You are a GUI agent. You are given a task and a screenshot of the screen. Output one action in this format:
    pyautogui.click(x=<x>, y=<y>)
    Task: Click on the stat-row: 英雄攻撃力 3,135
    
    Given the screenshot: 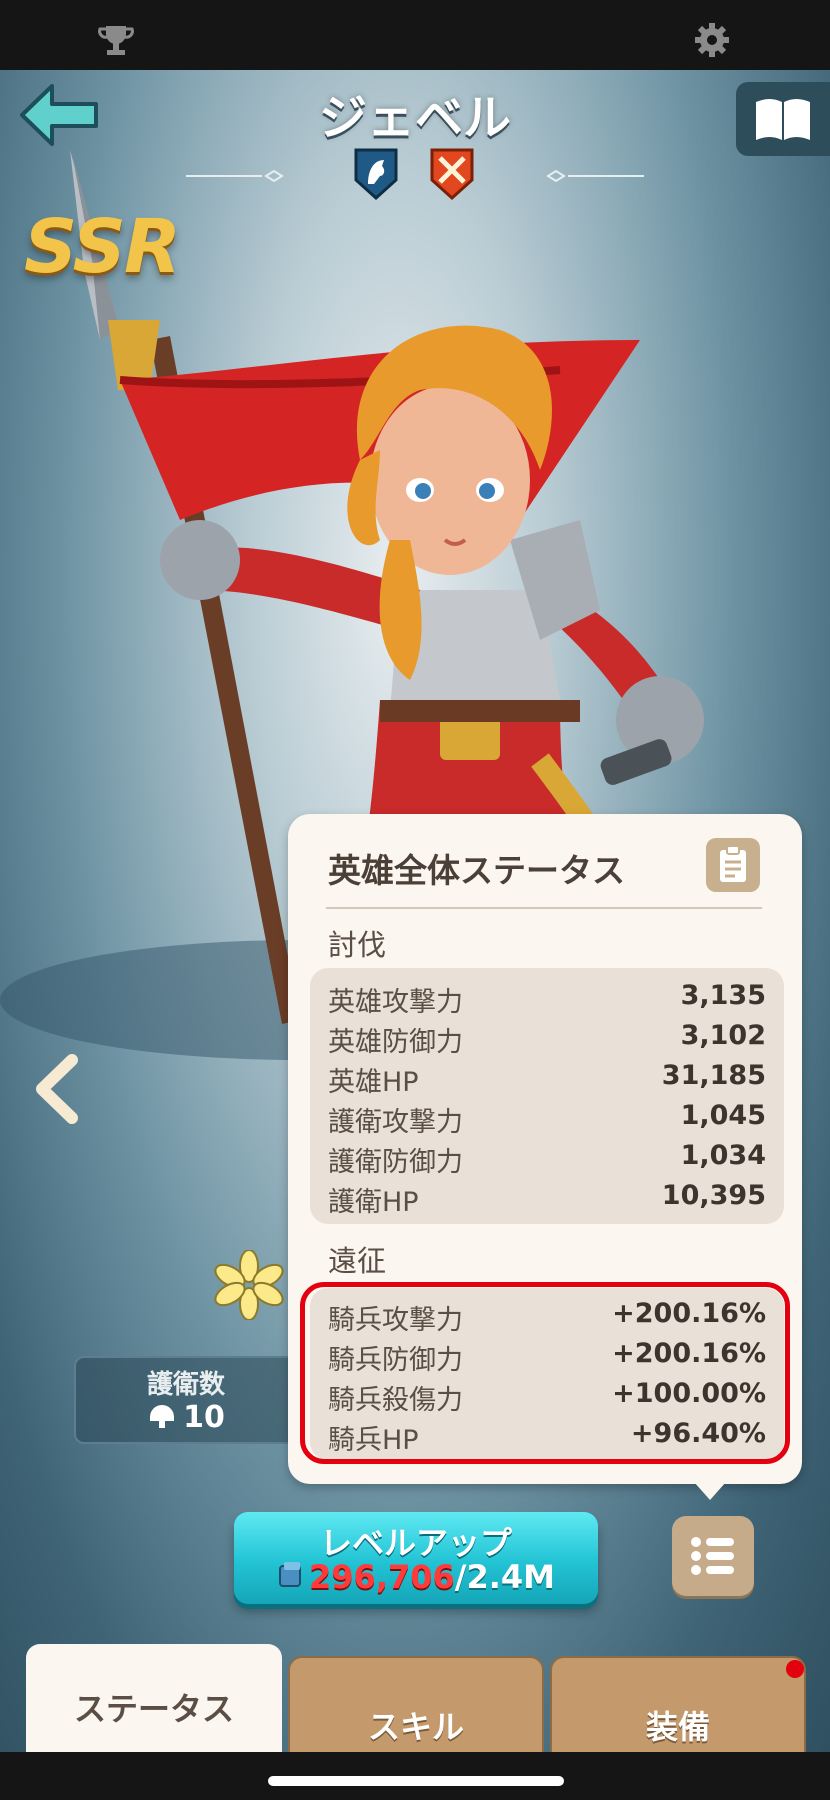 What is the action you would take?
    pyautogui.click(x=547, y=1000)
    